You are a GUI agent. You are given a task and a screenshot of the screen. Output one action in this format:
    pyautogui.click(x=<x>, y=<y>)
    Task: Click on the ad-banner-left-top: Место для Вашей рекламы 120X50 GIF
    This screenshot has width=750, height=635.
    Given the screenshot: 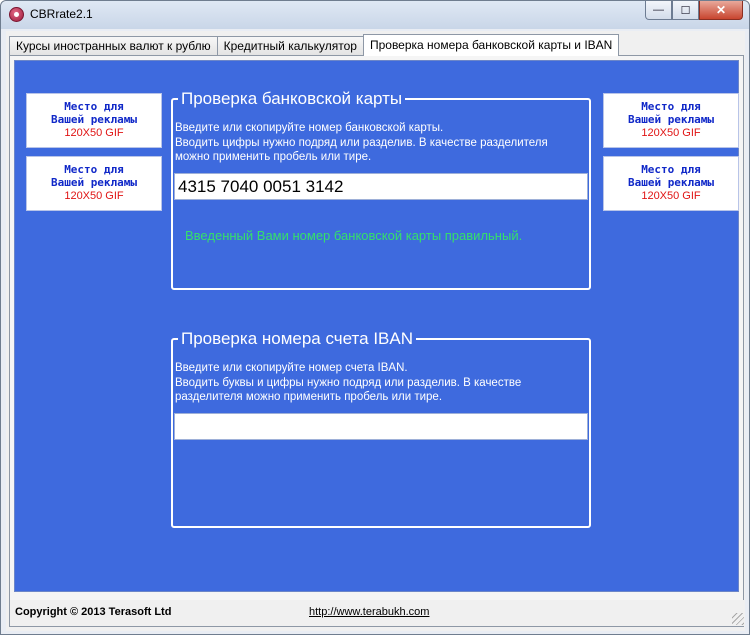 What is the action you would take?
    pyautogui.click(x=94, y=120)
    